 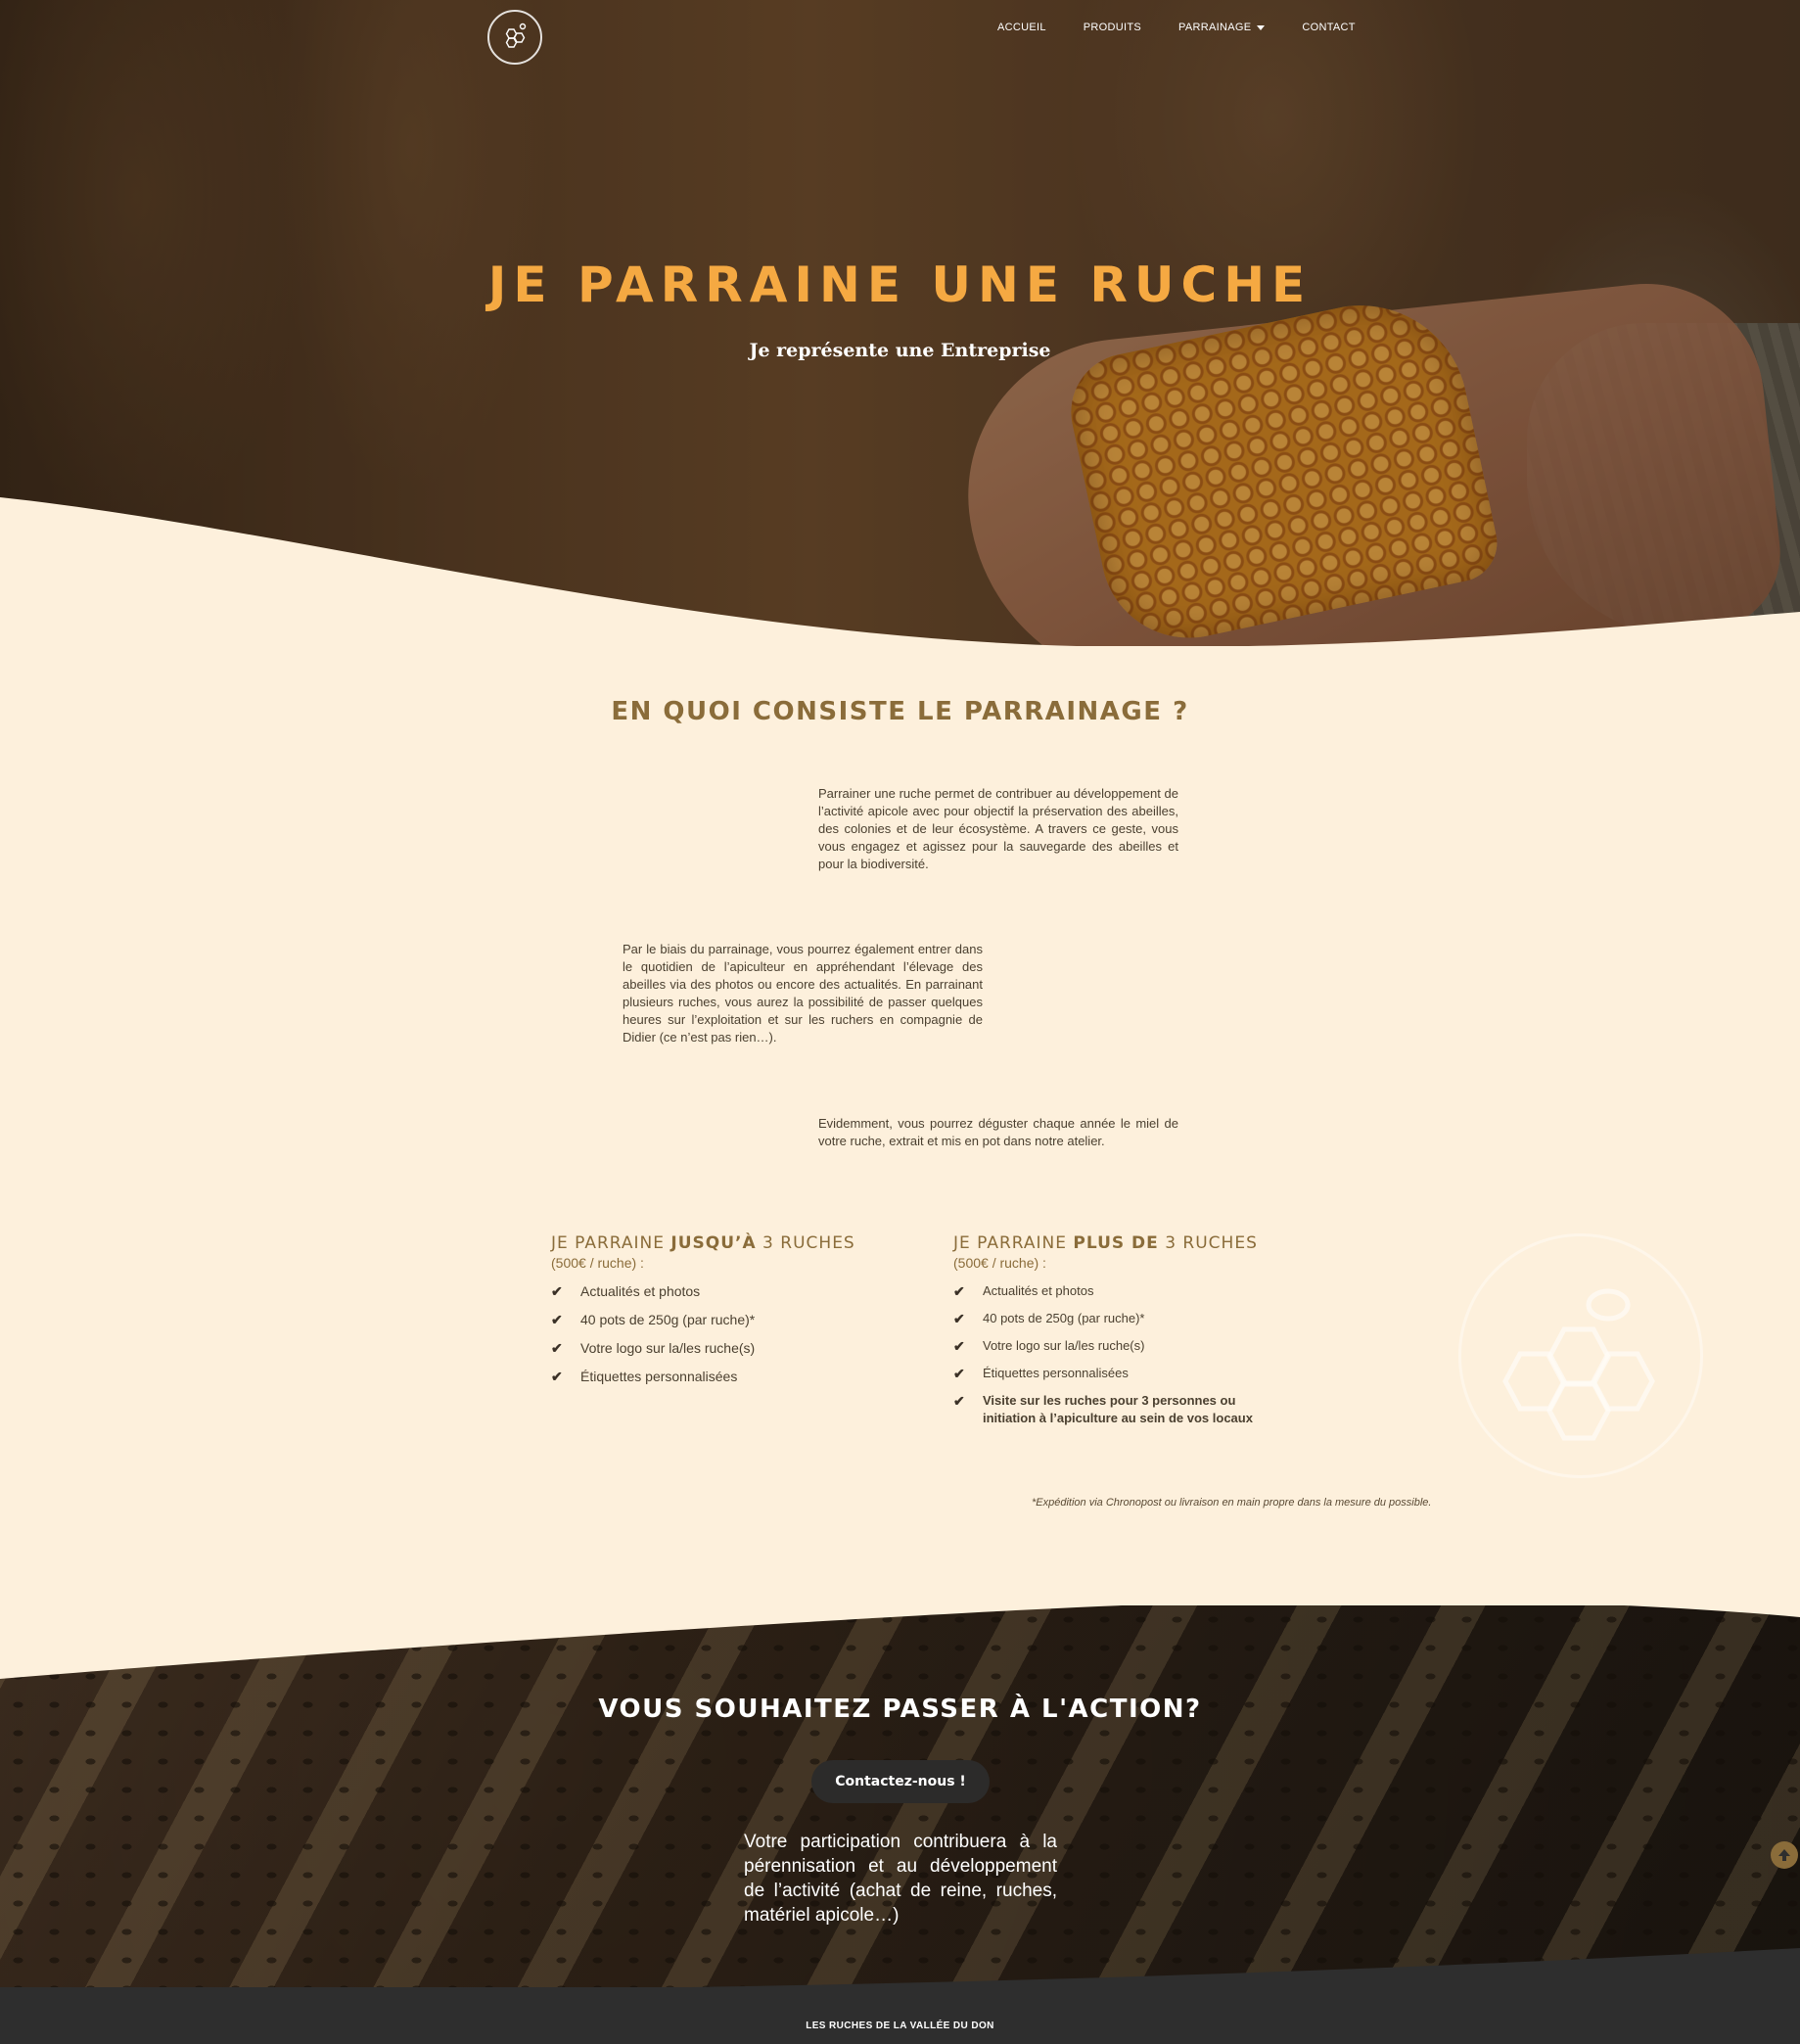 I want to click on offer-title-bold: PLUS DE, so click(x=1116, y=1243).